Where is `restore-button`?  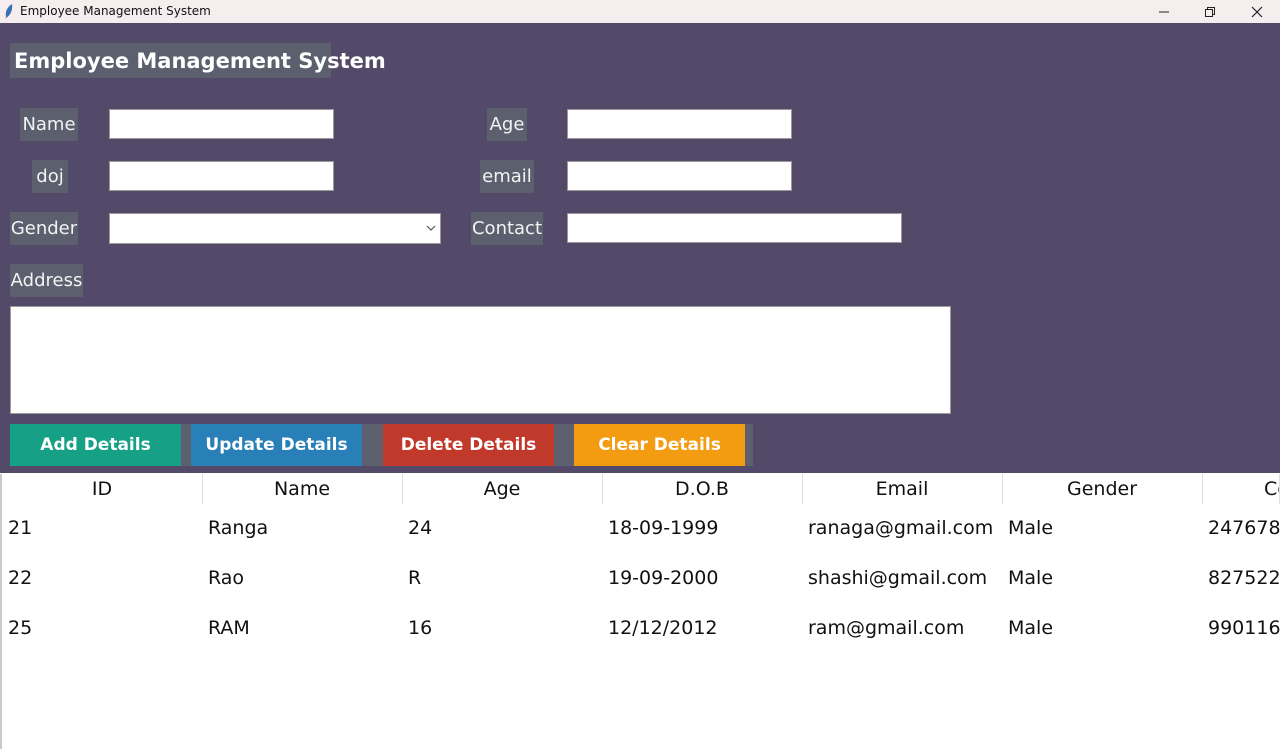 restore-button is located at coordinates (1210, 11).